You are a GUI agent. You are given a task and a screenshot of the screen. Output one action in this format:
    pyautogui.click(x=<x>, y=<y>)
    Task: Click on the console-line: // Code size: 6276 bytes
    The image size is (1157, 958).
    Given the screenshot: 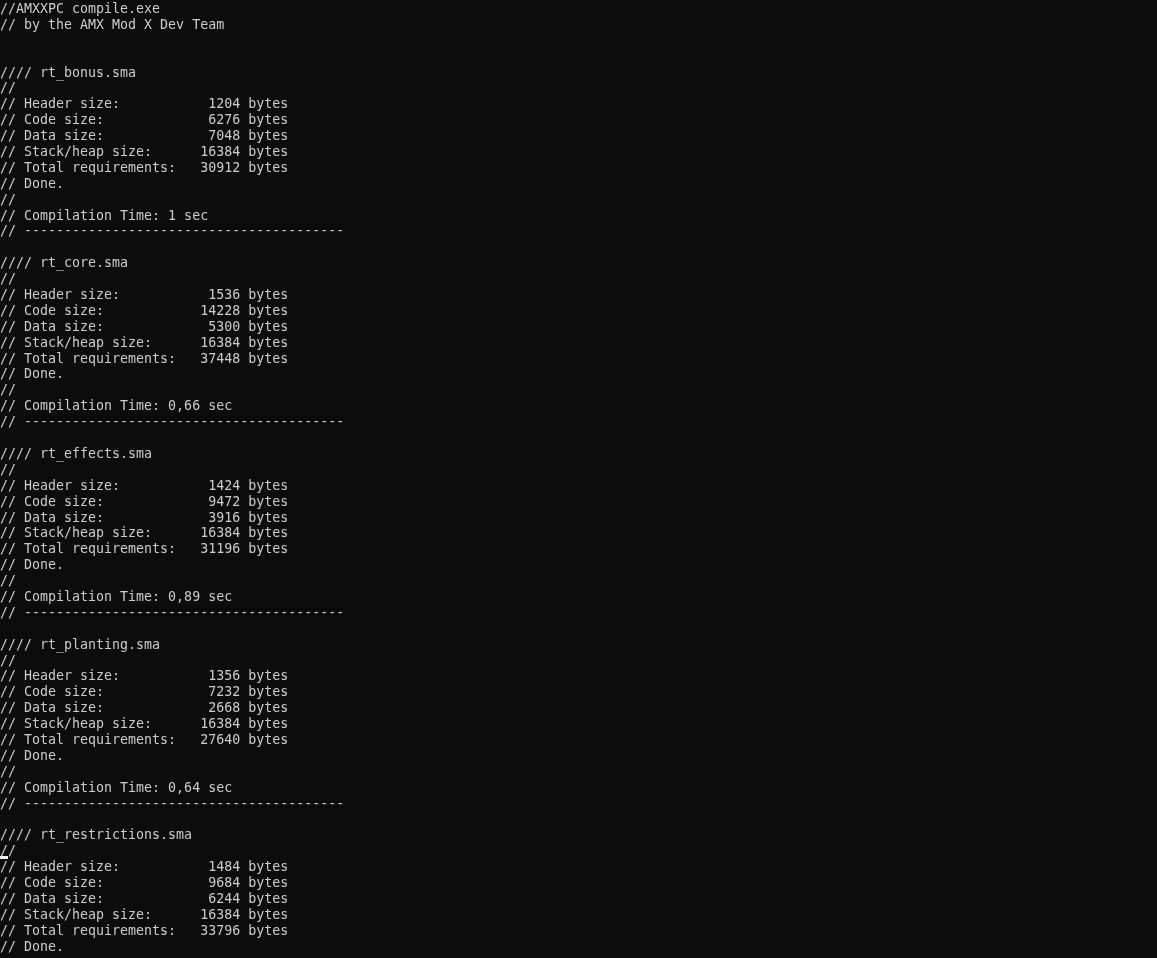 What is the action you would take?
    pyautogui.click(x=144, y=120)
    